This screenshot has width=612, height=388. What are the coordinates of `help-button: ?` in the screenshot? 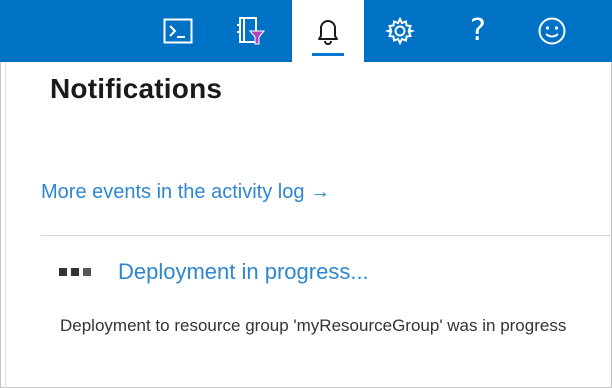 It's located at (478, 31).